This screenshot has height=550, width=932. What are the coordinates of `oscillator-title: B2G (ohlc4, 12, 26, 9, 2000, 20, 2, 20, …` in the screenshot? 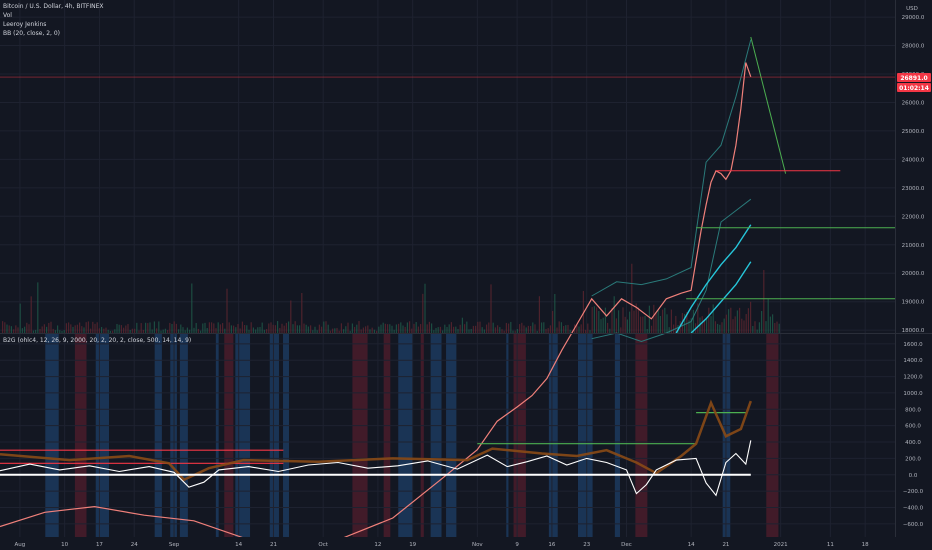 It's located at (97, 341).